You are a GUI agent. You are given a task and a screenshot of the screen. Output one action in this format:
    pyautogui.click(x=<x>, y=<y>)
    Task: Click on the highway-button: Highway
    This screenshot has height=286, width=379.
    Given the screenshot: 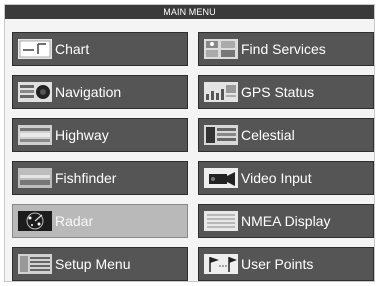 What is the action you would take?
    pyautogui.click(x=100, y=135)
    